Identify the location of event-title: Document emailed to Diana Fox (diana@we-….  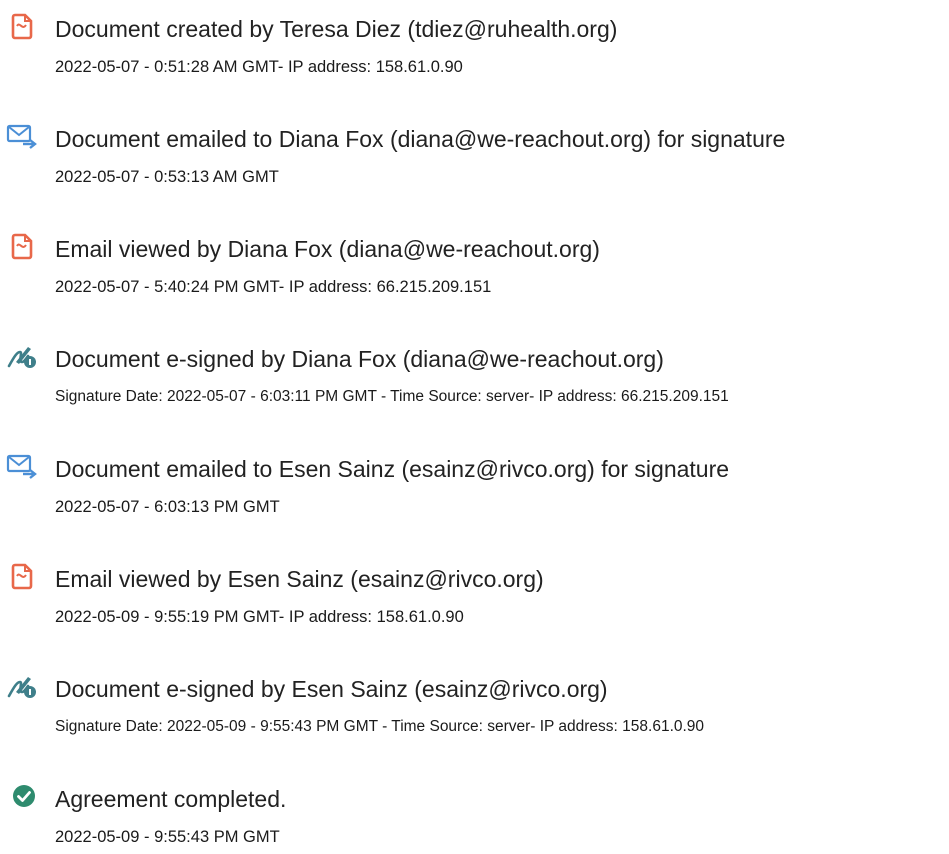
(420, 139).